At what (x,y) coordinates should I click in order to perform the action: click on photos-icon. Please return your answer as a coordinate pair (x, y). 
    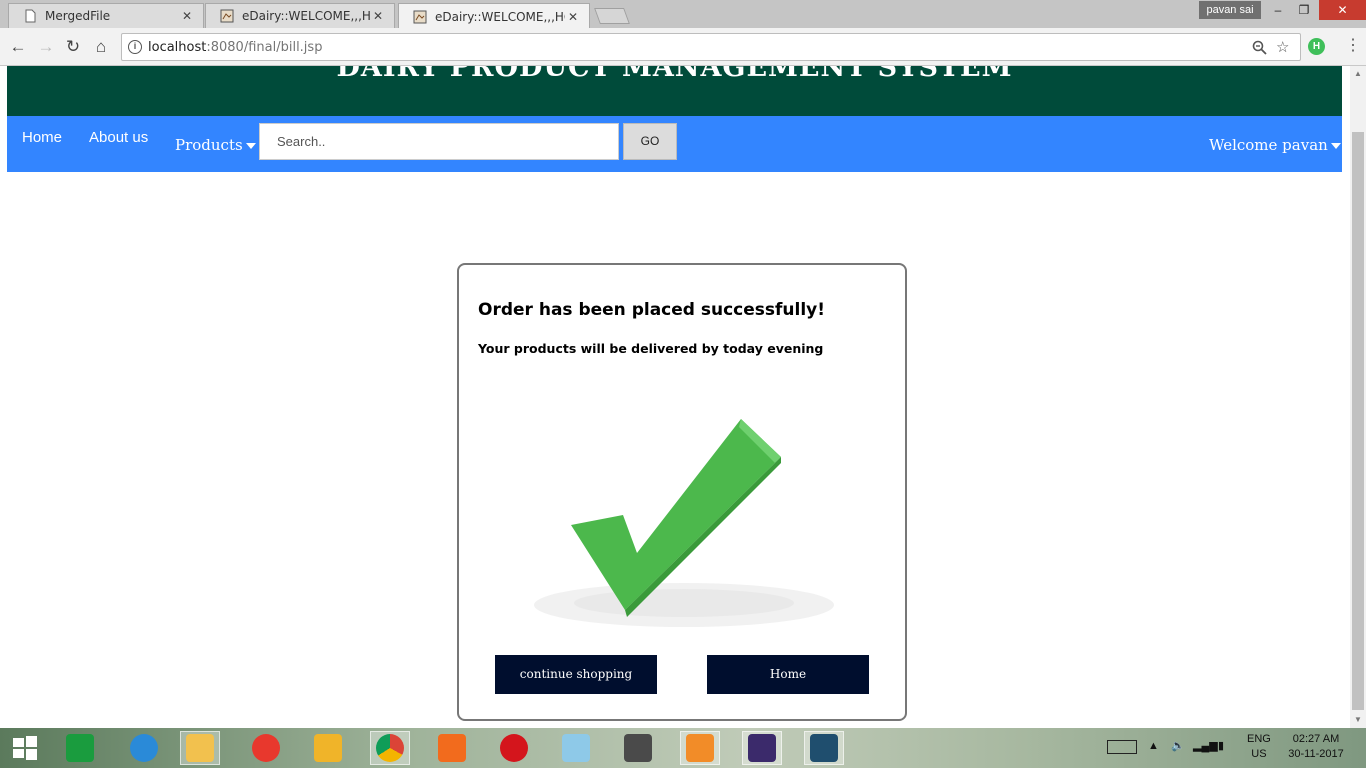
    Looking at the image, I should click on (576, 748).